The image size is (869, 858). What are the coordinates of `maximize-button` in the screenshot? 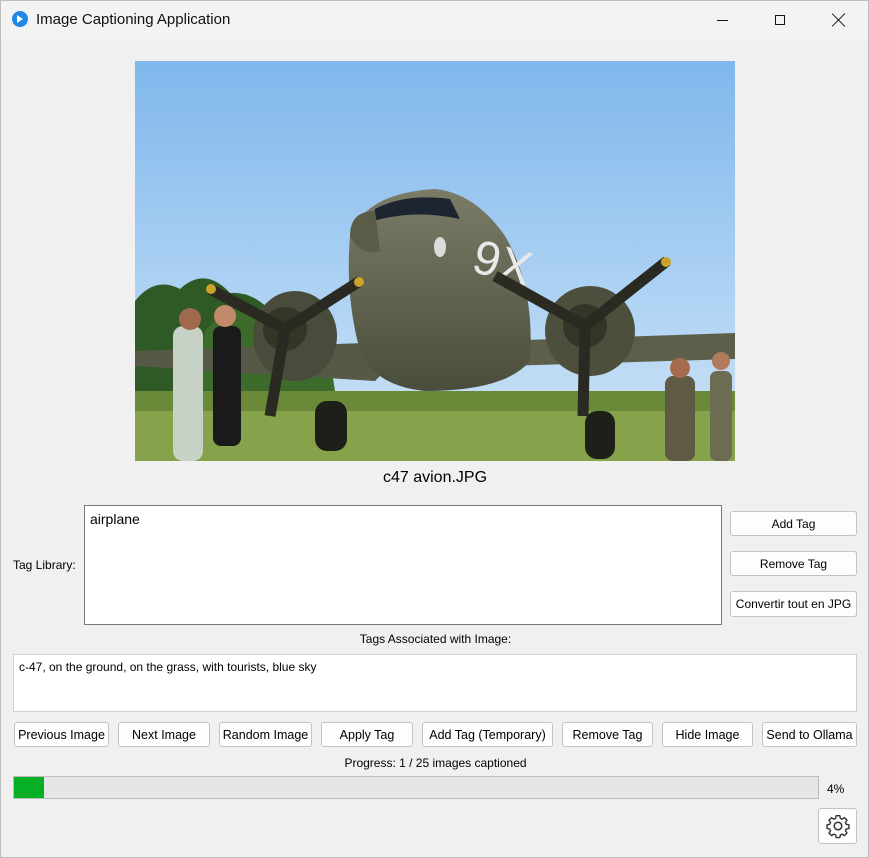 It's located at (780, 20).